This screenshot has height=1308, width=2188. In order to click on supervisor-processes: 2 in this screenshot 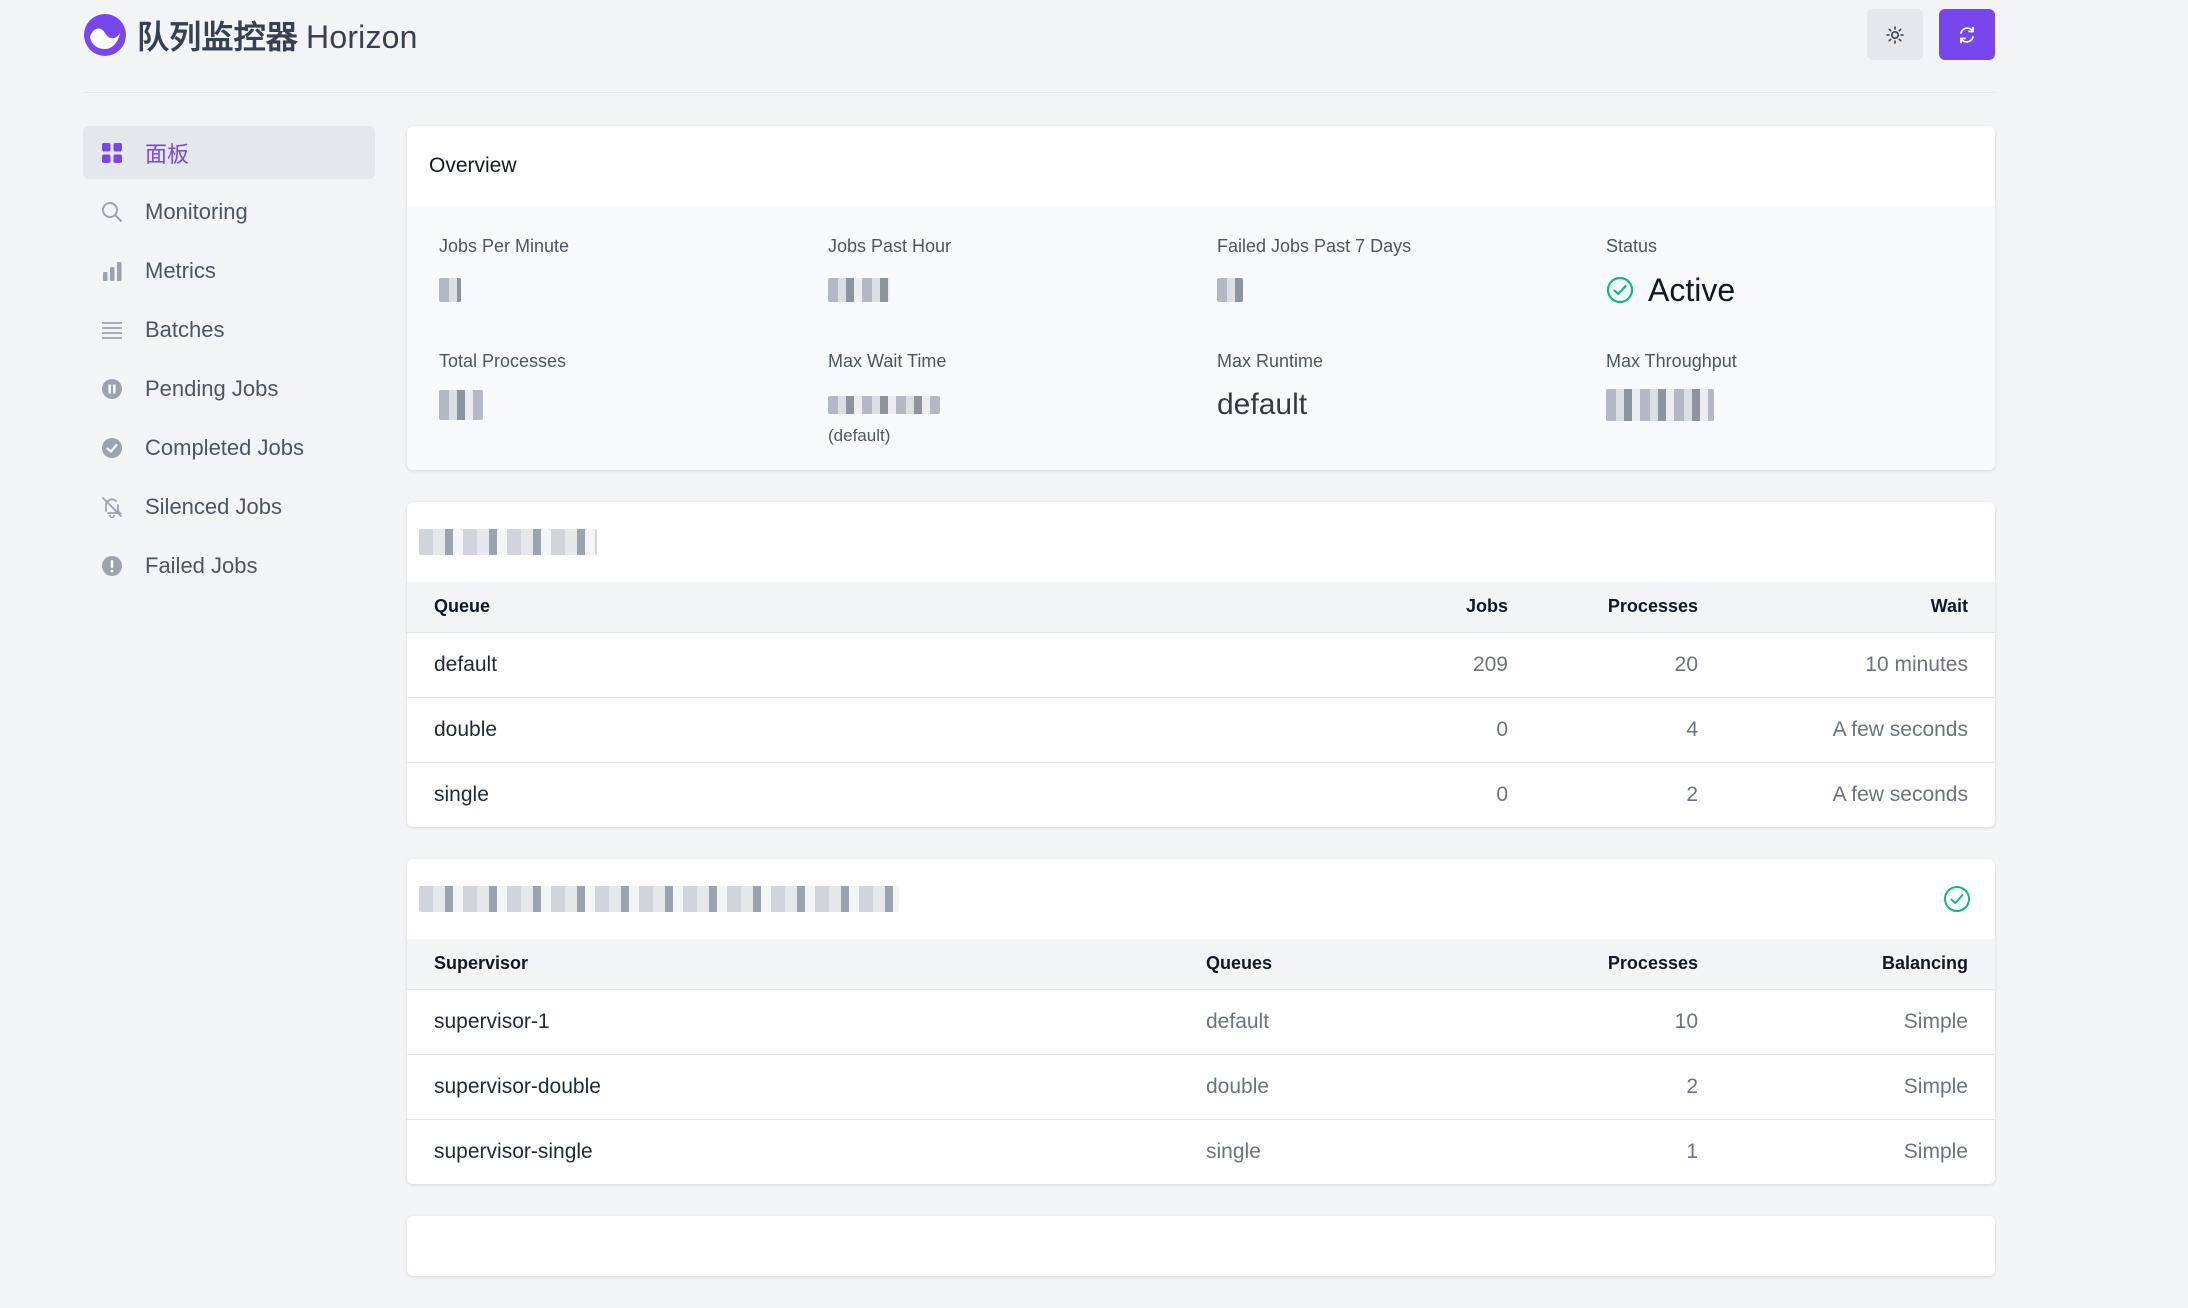, I will do `click(1630, 1086)`.